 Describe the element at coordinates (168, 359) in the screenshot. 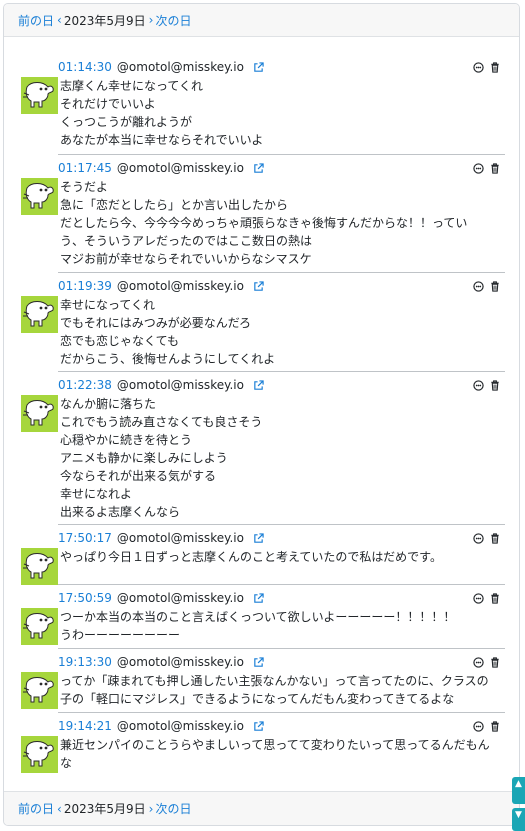

I see `post-text-line: だからこう、後悔せんようにしてくれよ` at that location.